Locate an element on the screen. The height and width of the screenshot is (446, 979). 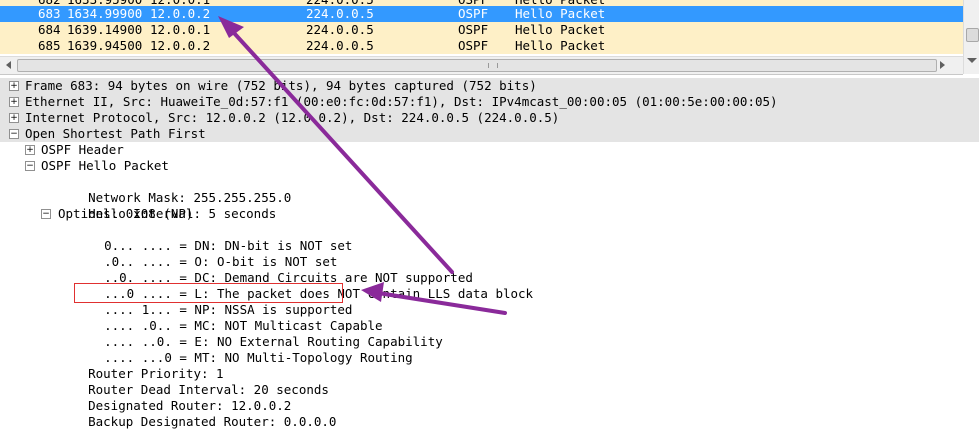
tree-item-ospf-header: + OSPF Header is located at coordinates (489, 150).